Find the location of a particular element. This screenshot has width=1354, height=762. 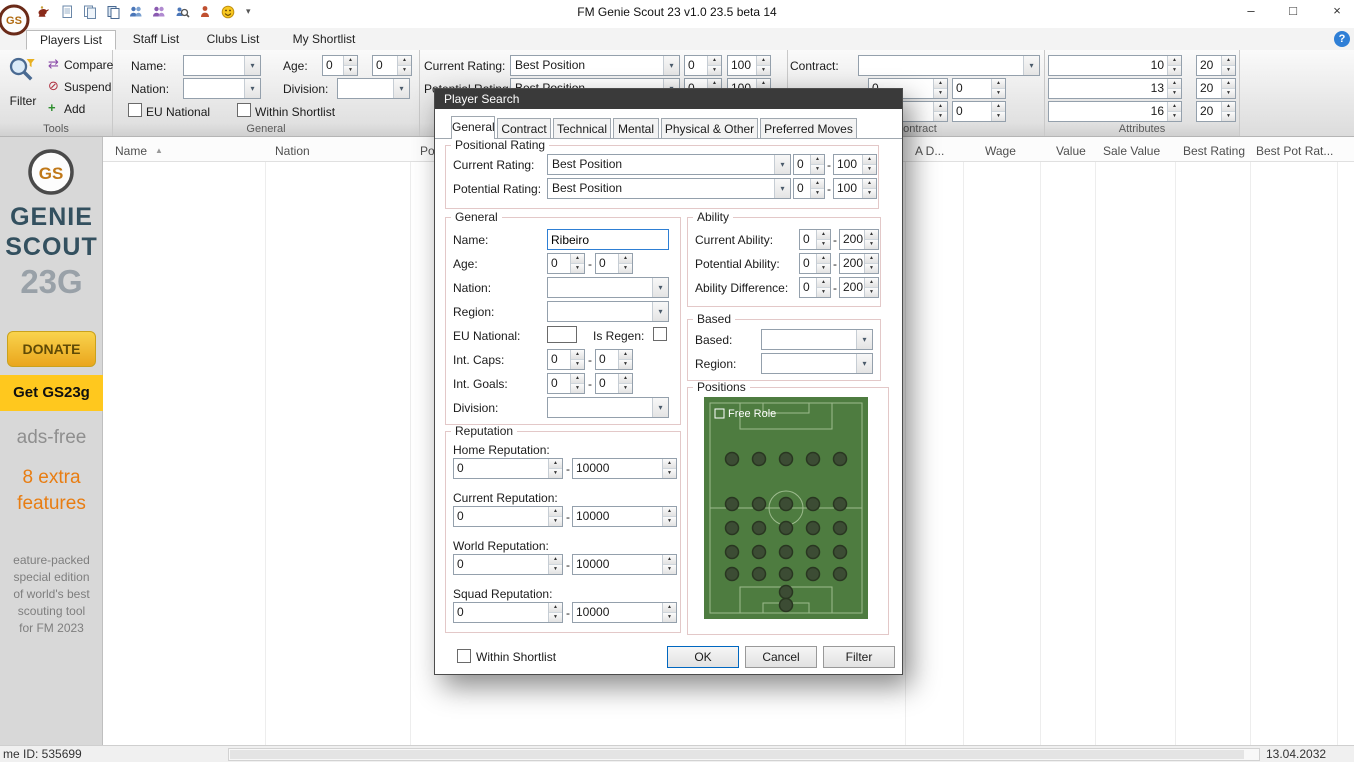

current-ability-min-spinner: 0 ▲ ▼ is located at coordinates (815, 239).